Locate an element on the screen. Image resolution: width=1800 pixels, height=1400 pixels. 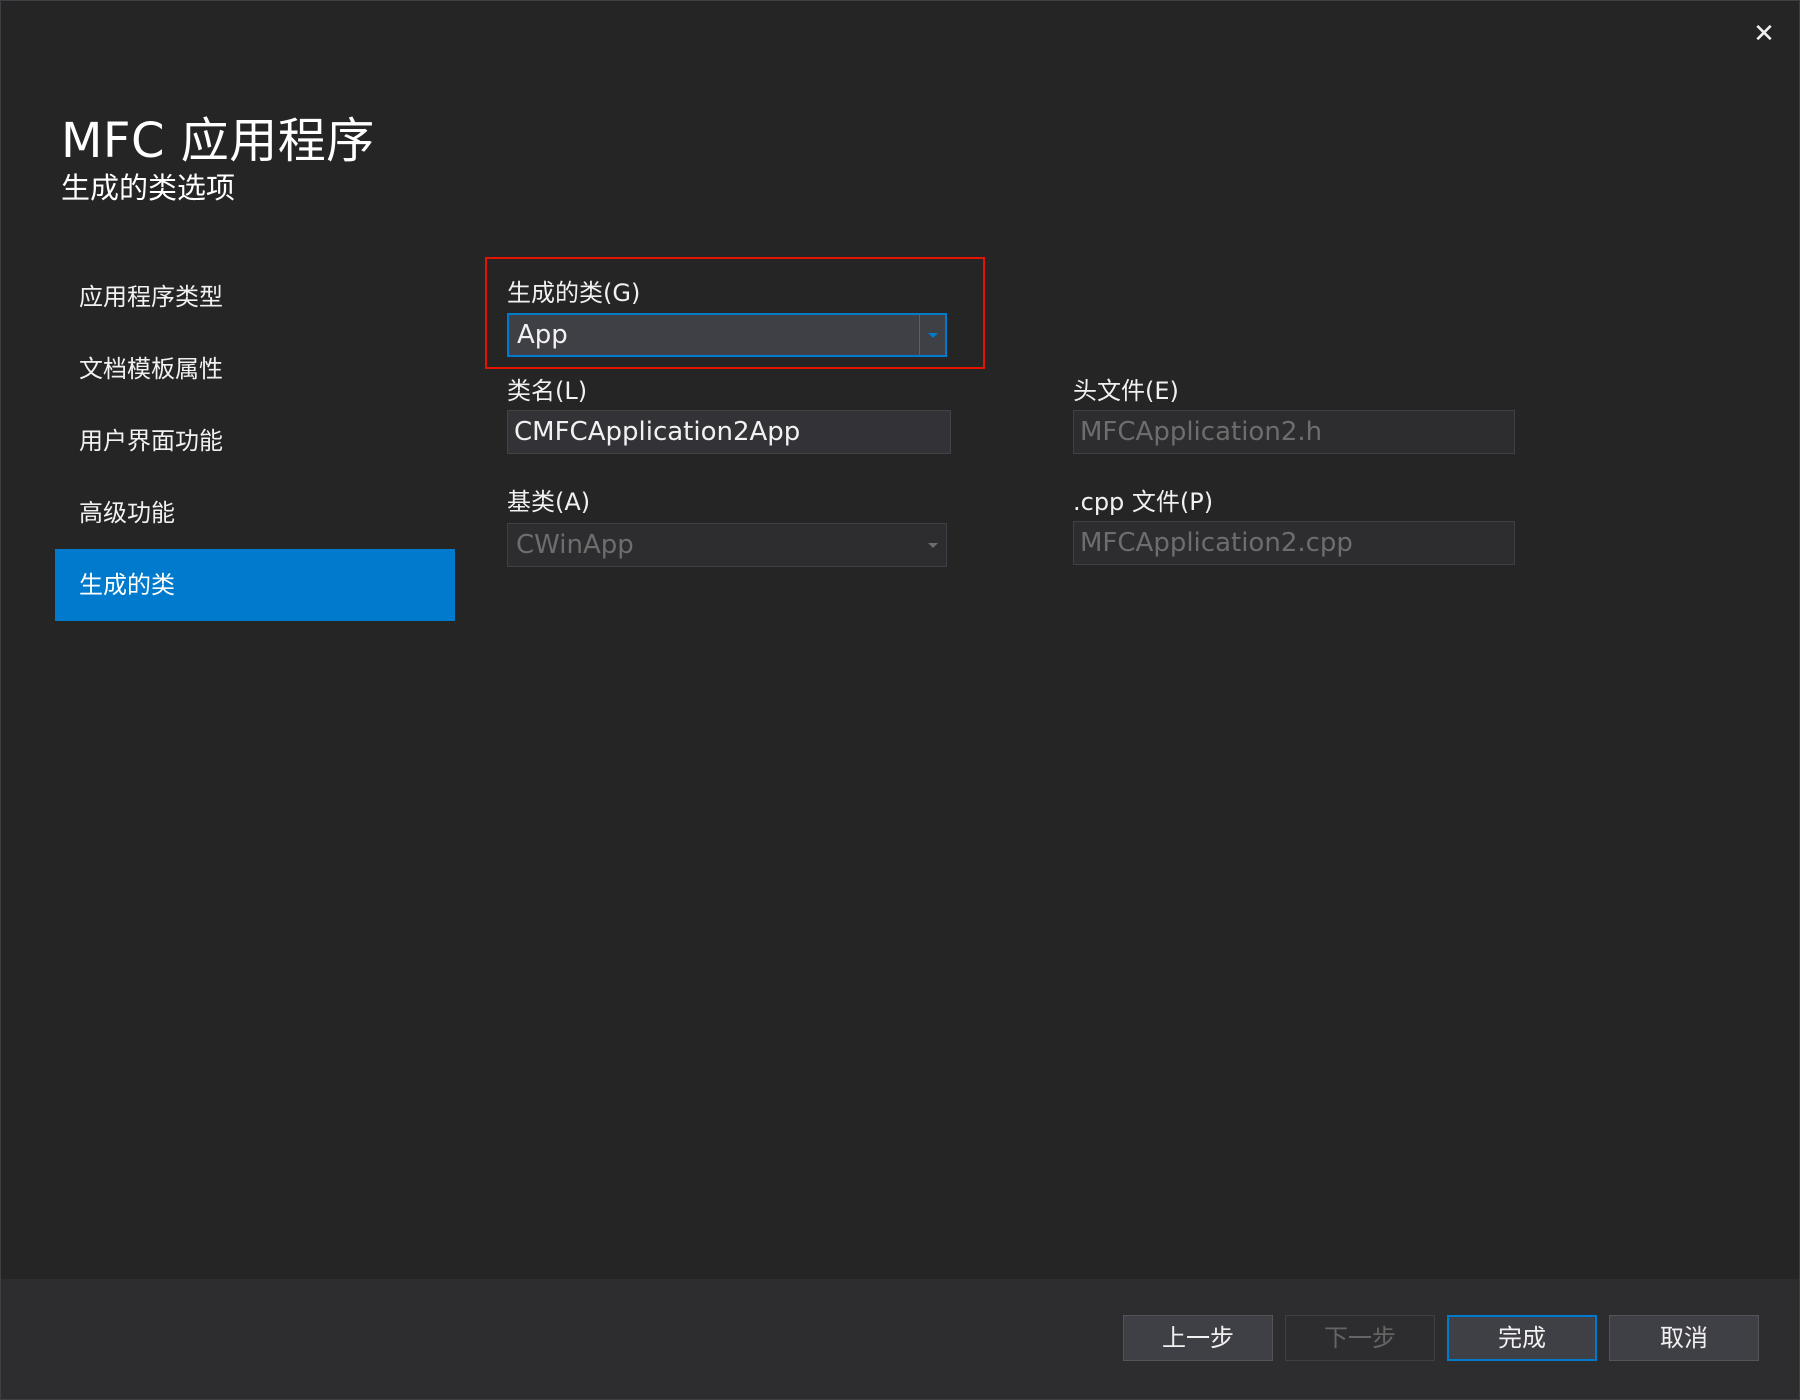
sidebar-item-generated-classes: 生成的类 is located at coordinates (255, 585).